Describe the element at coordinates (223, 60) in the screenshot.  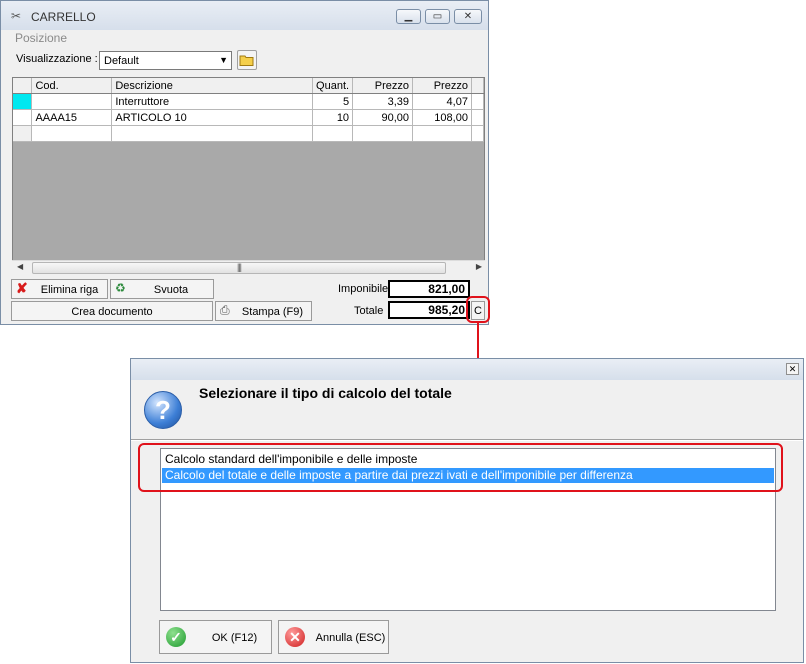
I see `chevron-down-icon: ▼` at that location.